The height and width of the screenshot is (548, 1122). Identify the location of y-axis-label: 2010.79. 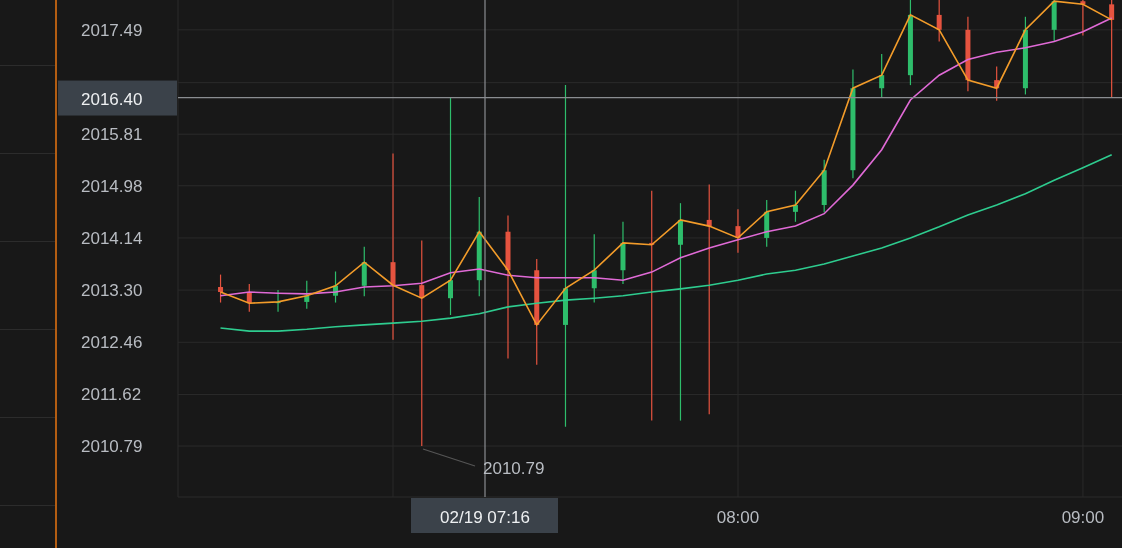
(112, 447).